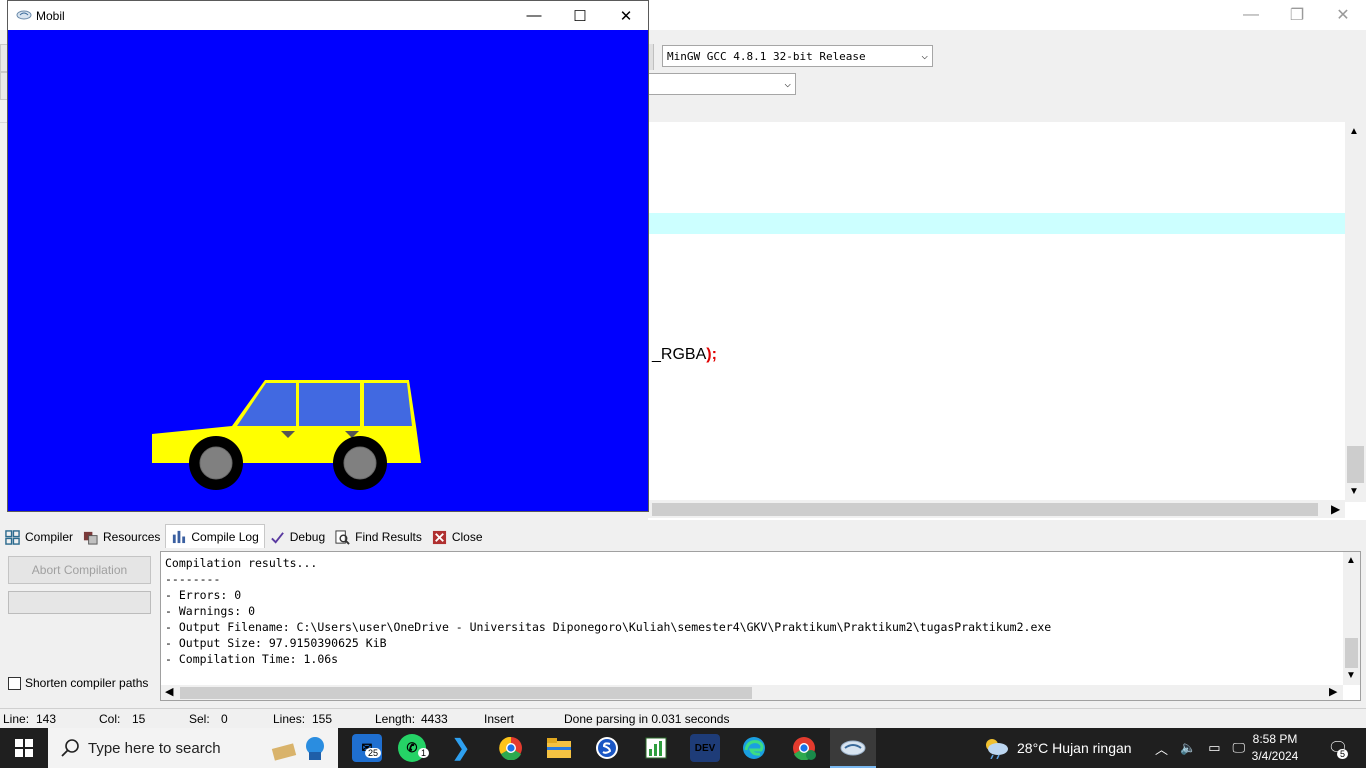  What do you see at coordinates (461, 748) in the screenshot?
I see `vscode-icon: ❯` at bounding box center [461, 748].